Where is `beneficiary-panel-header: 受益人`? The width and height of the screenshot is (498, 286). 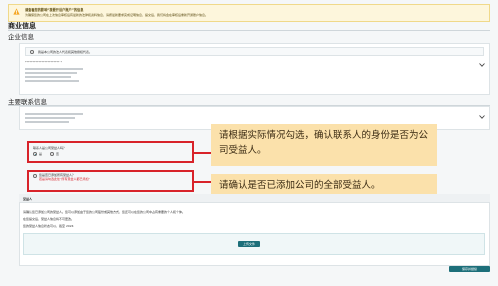
beneficiary-panel-header: 受益人 is located at coordinates (254, 198).